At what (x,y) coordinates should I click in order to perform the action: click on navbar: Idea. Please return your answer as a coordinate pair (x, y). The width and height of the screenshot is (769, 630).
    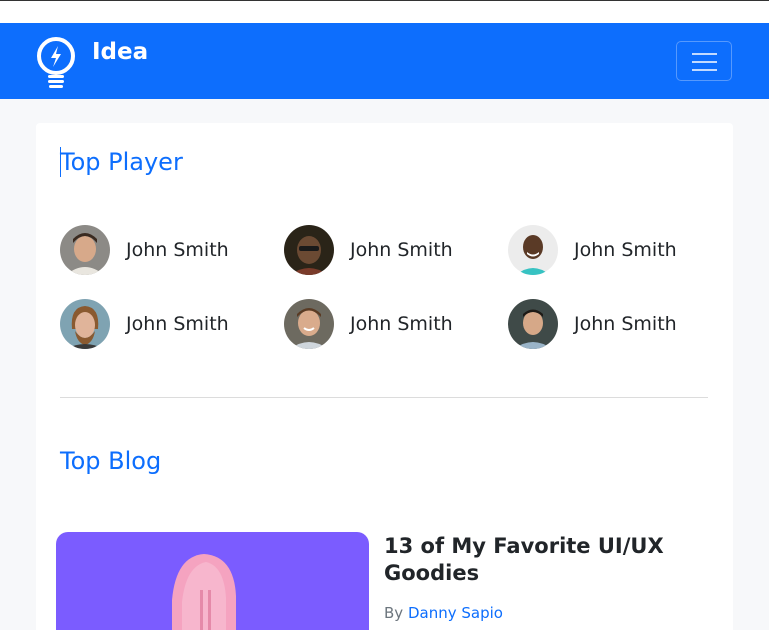
    Looking at the image, I should click on (384, 61).